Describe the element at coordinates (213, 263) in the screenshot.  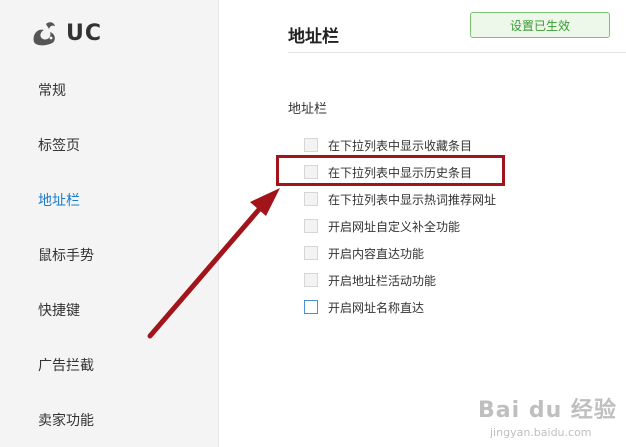
I see `annotation-arrow-icon` at that location.